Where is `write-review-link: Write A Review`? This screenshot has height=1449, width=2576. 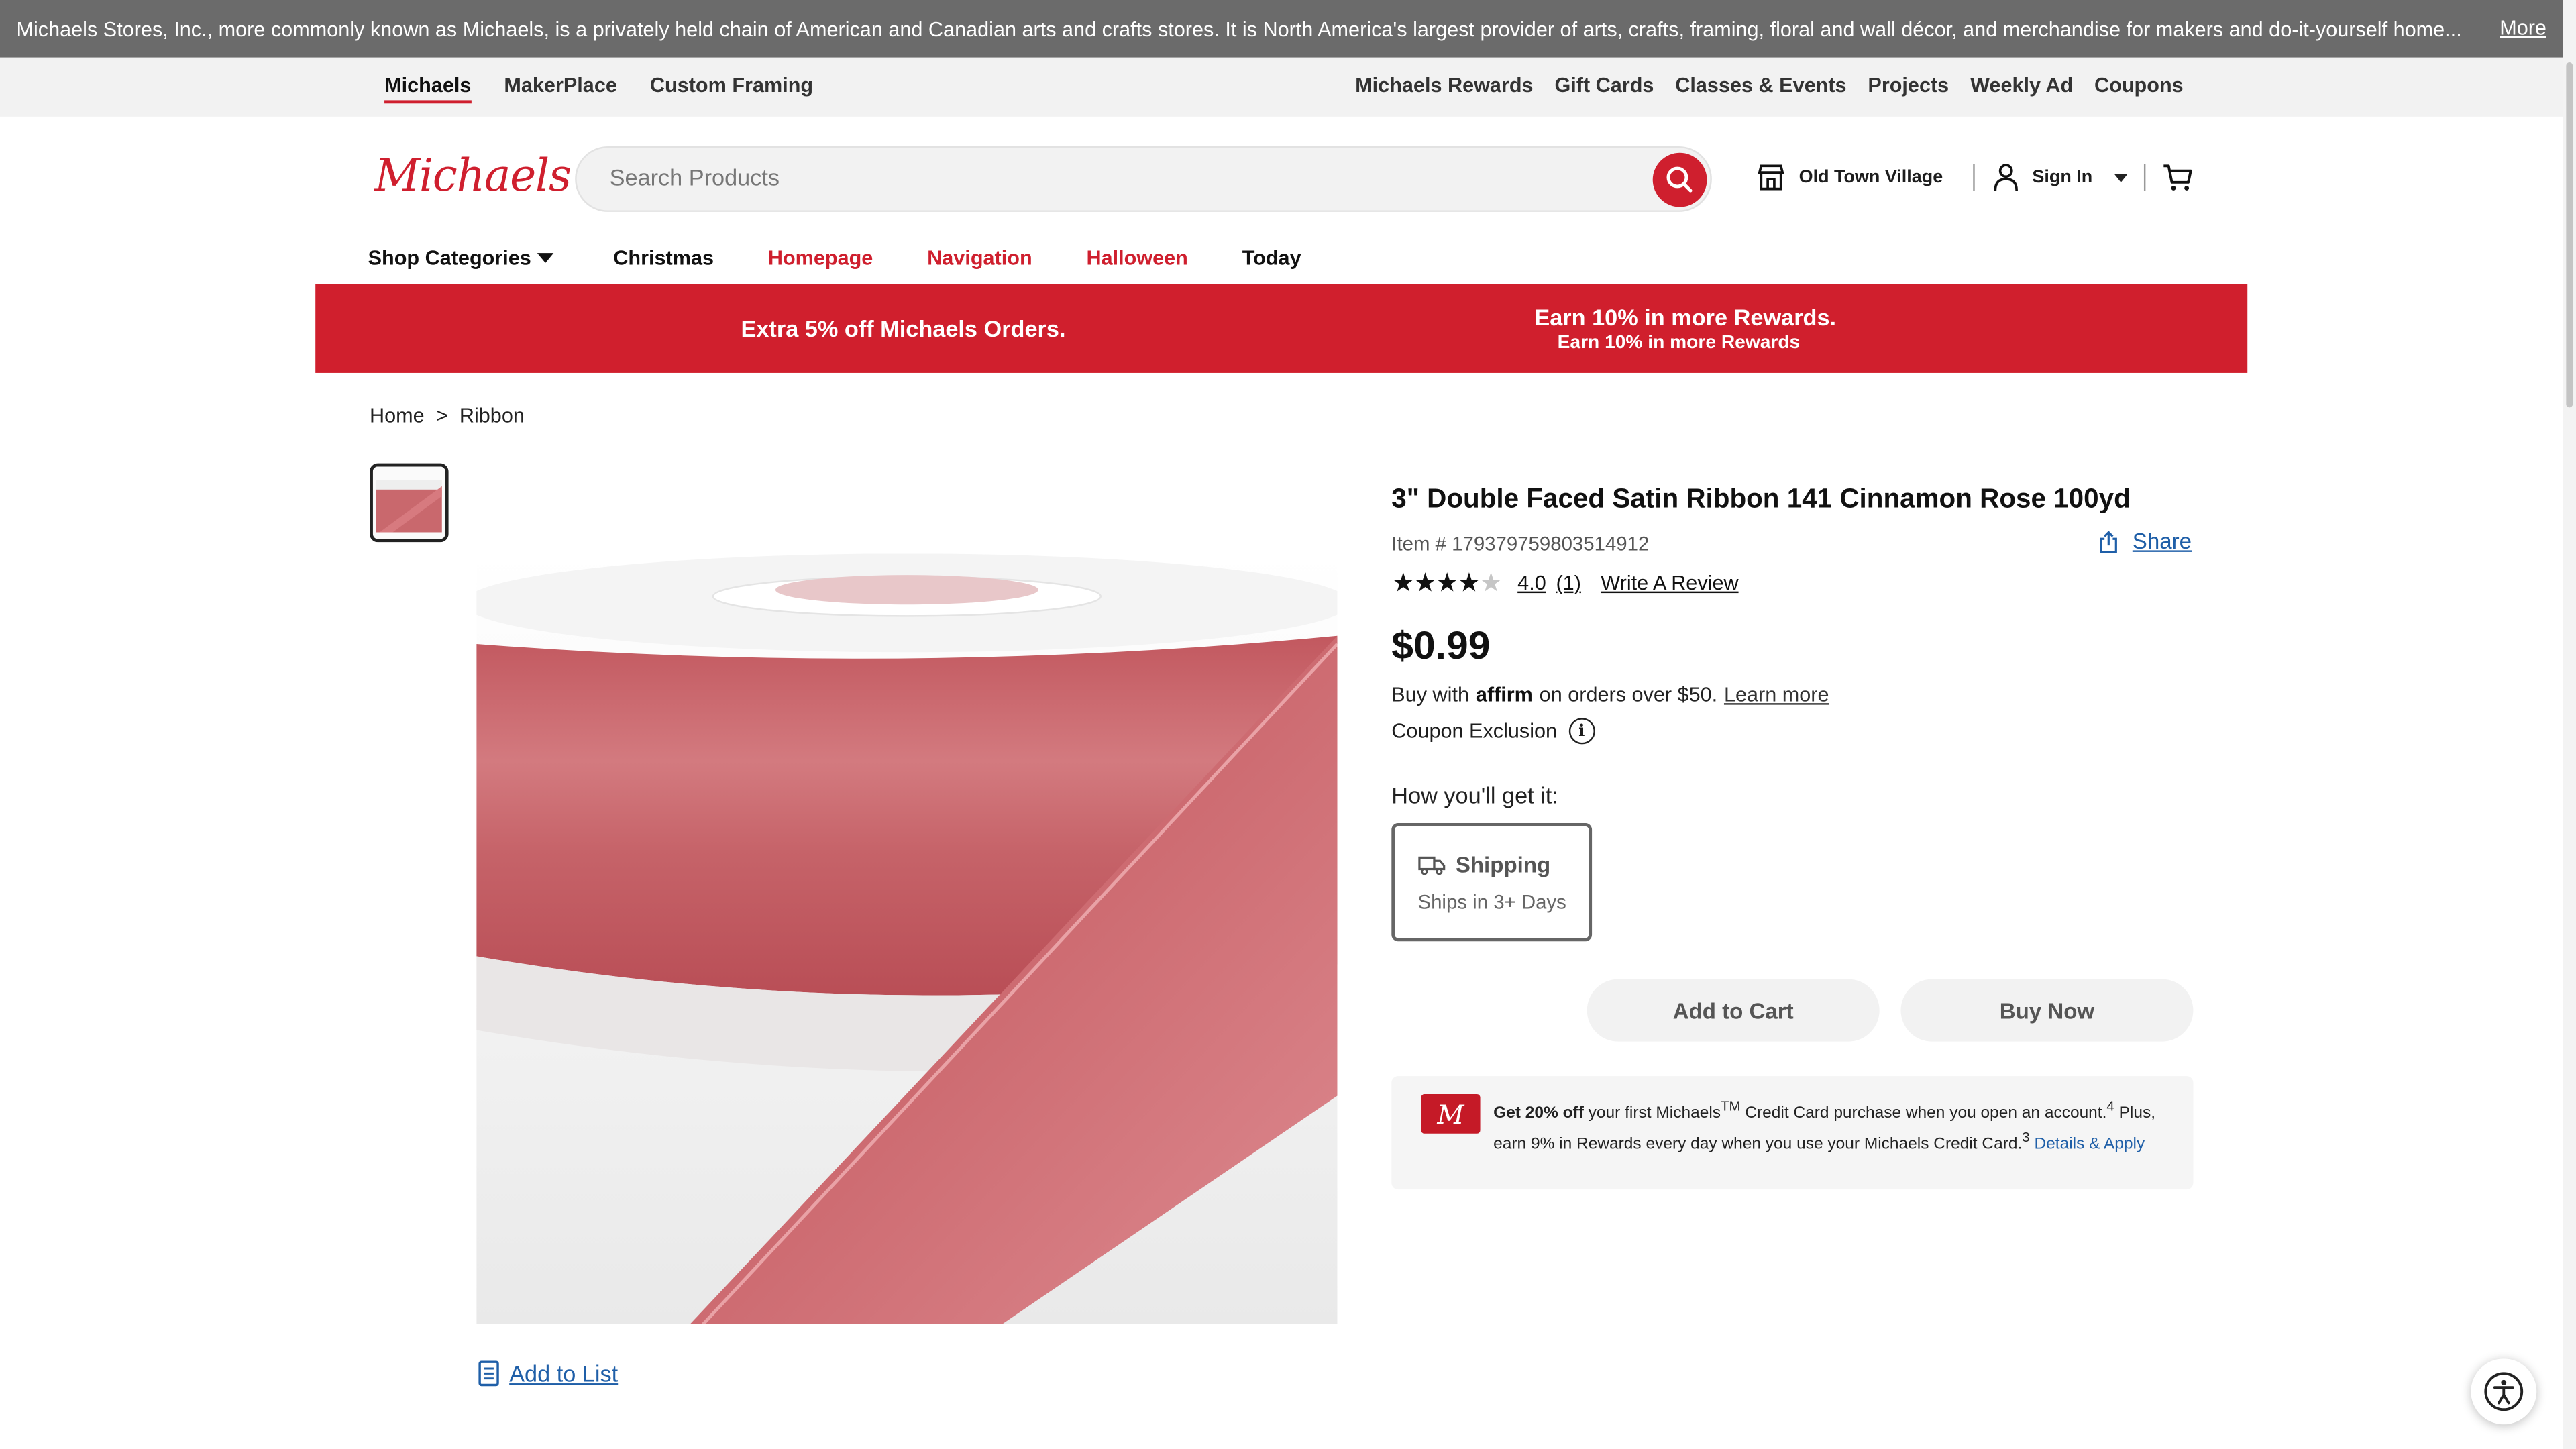 write-review-link: Write A Review is located at coordinates (1669, 583).